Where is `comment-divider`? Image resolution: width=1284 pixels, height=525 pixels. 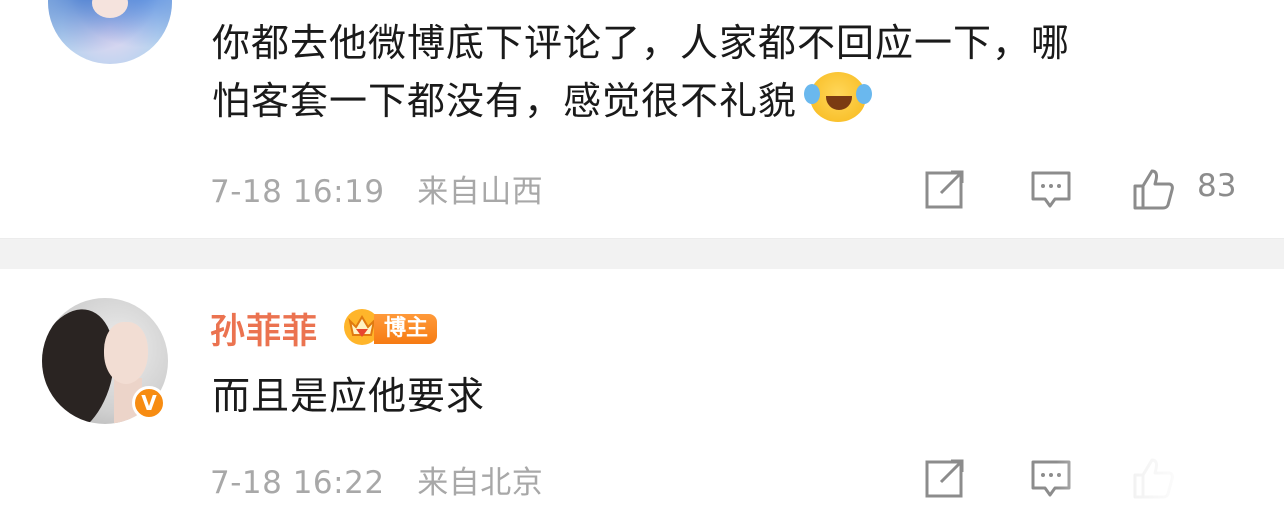 comment-divider is located at coordinates (642, 254).